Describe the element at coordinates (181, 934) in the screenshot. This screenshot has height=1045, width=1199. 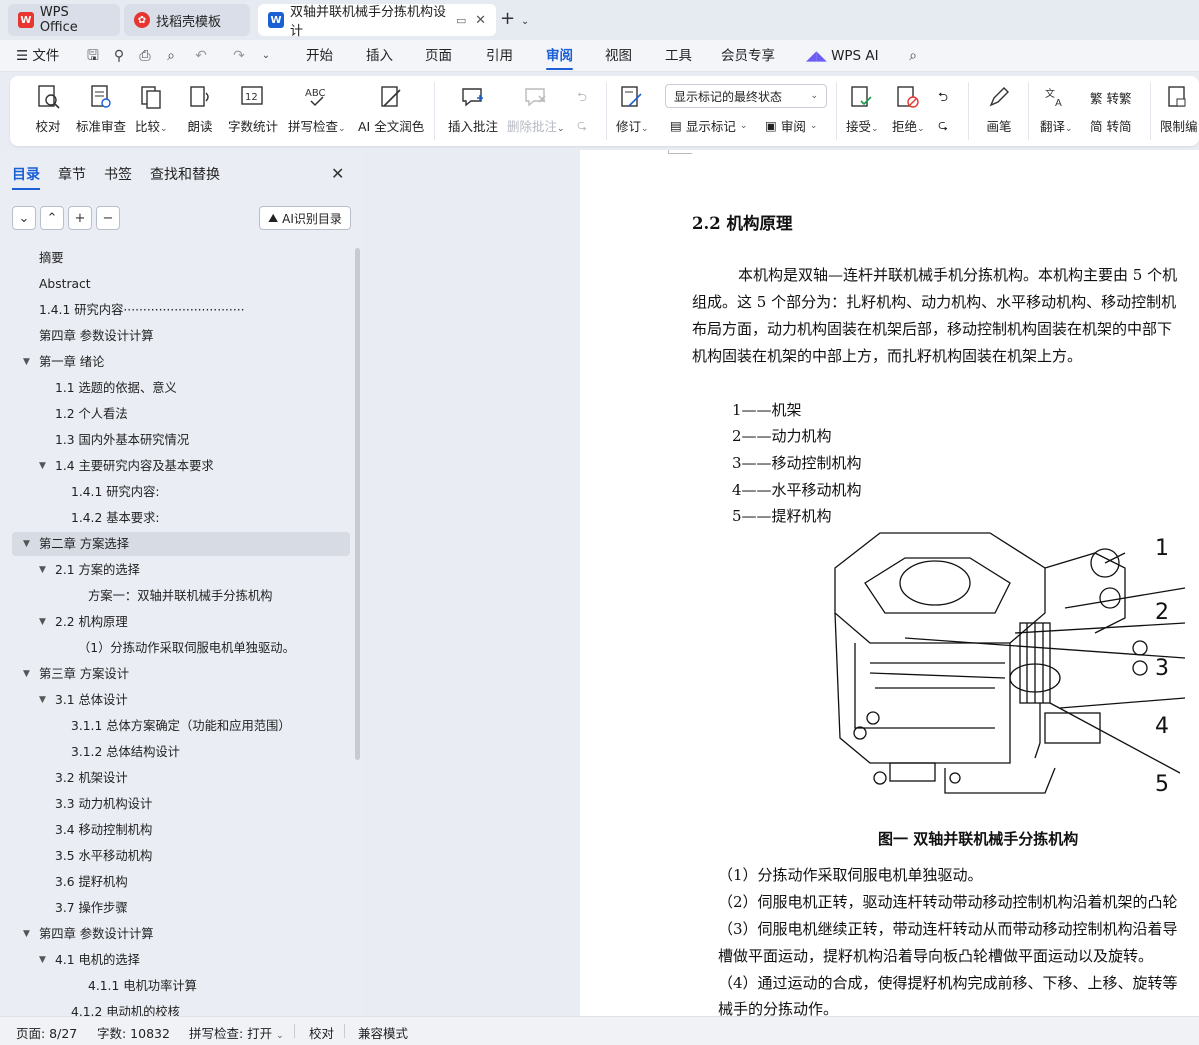
I see `toc-item: ▼ 第四章 参数设计计算` at that location.